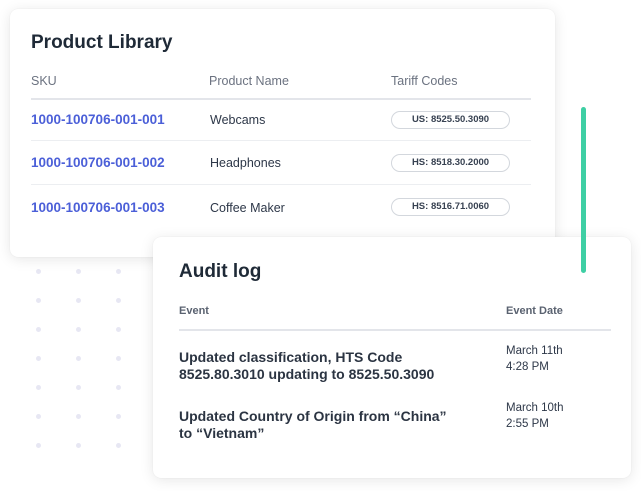 The image size is (641, 491). What do you see at coordinates (220, 271) in the screenshot?
I see `audit-log-title: Audit log` at bounding box center [220, 271].